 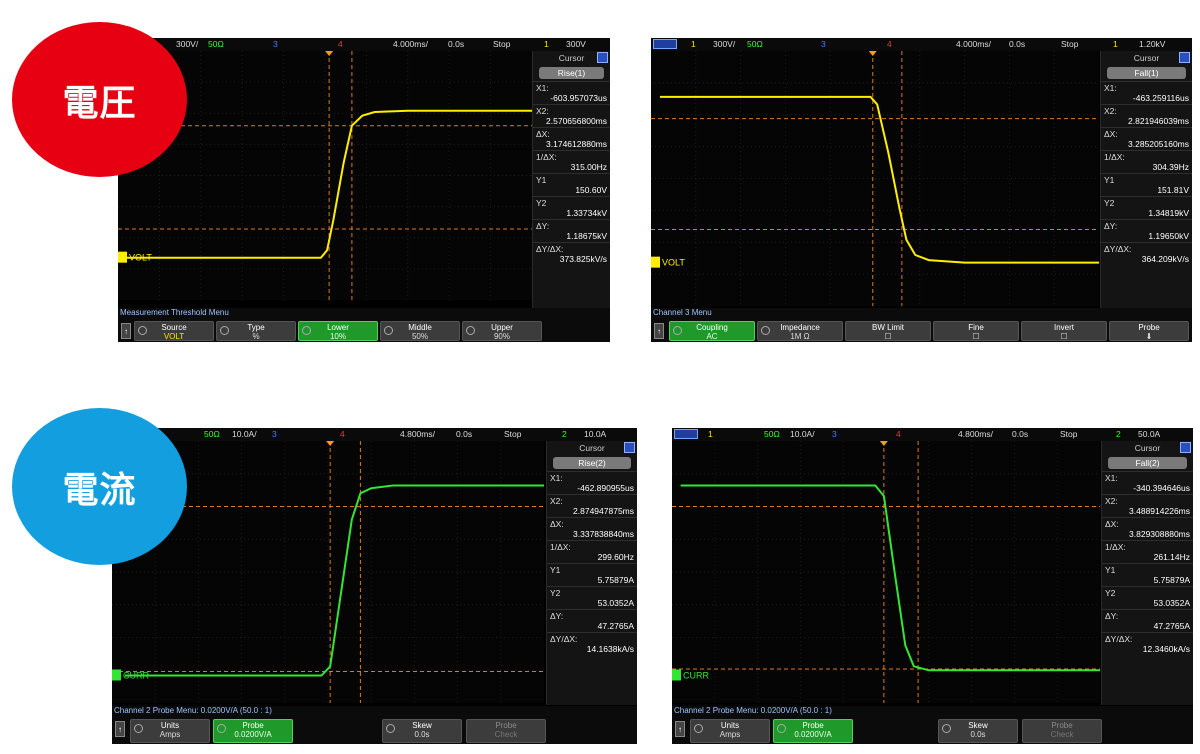 What do you see at coordinates (1149, 336) in the screenshot?
I see `arrow-down-icon: ⬇` at bounding box center [1149, 336].